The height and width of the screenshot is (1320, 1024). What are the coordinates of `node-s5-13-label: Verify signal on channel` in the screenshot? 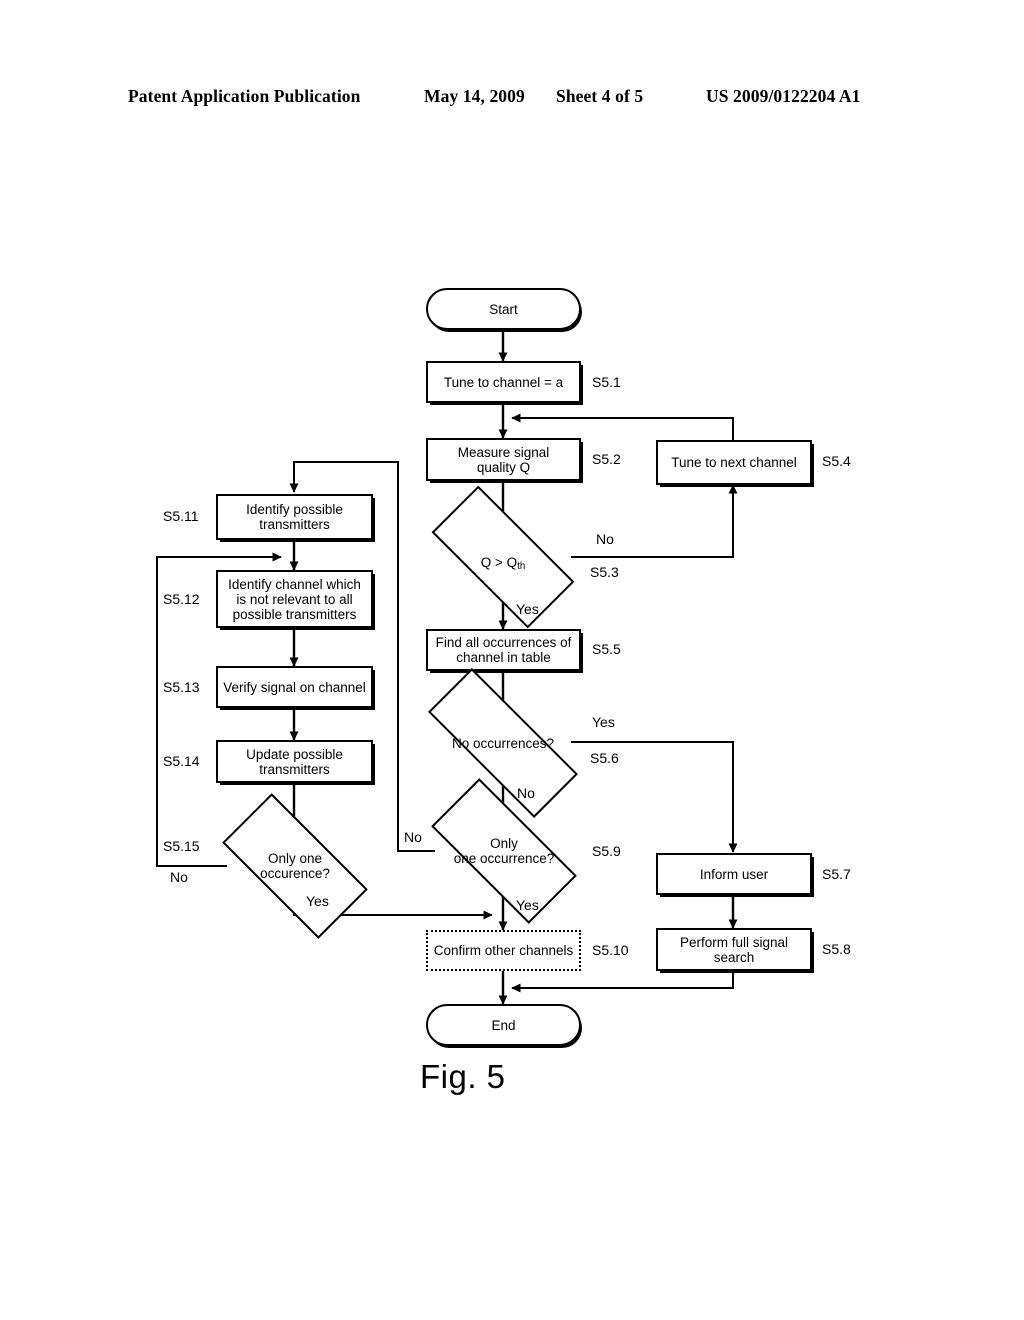 It's located at (294, 687).